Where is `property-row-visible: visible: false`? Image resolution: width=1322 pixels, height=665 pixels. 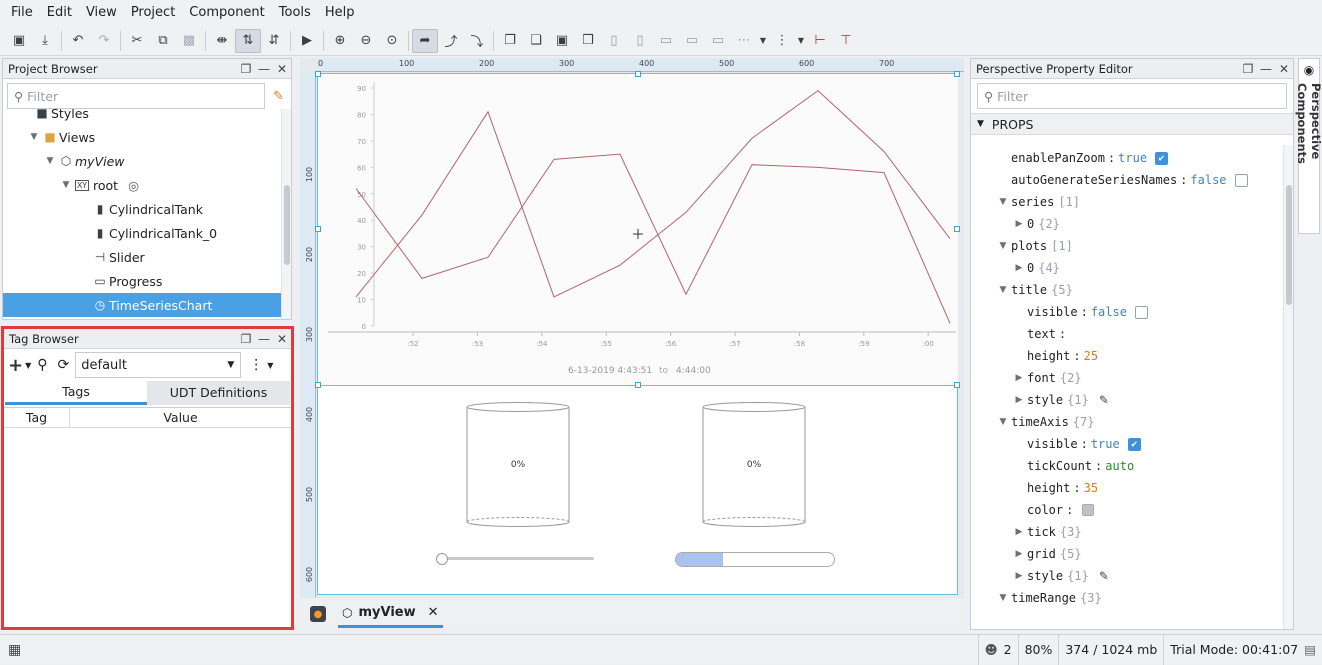 property-row-visible: visible: false is located at coordinates (1126, 312).